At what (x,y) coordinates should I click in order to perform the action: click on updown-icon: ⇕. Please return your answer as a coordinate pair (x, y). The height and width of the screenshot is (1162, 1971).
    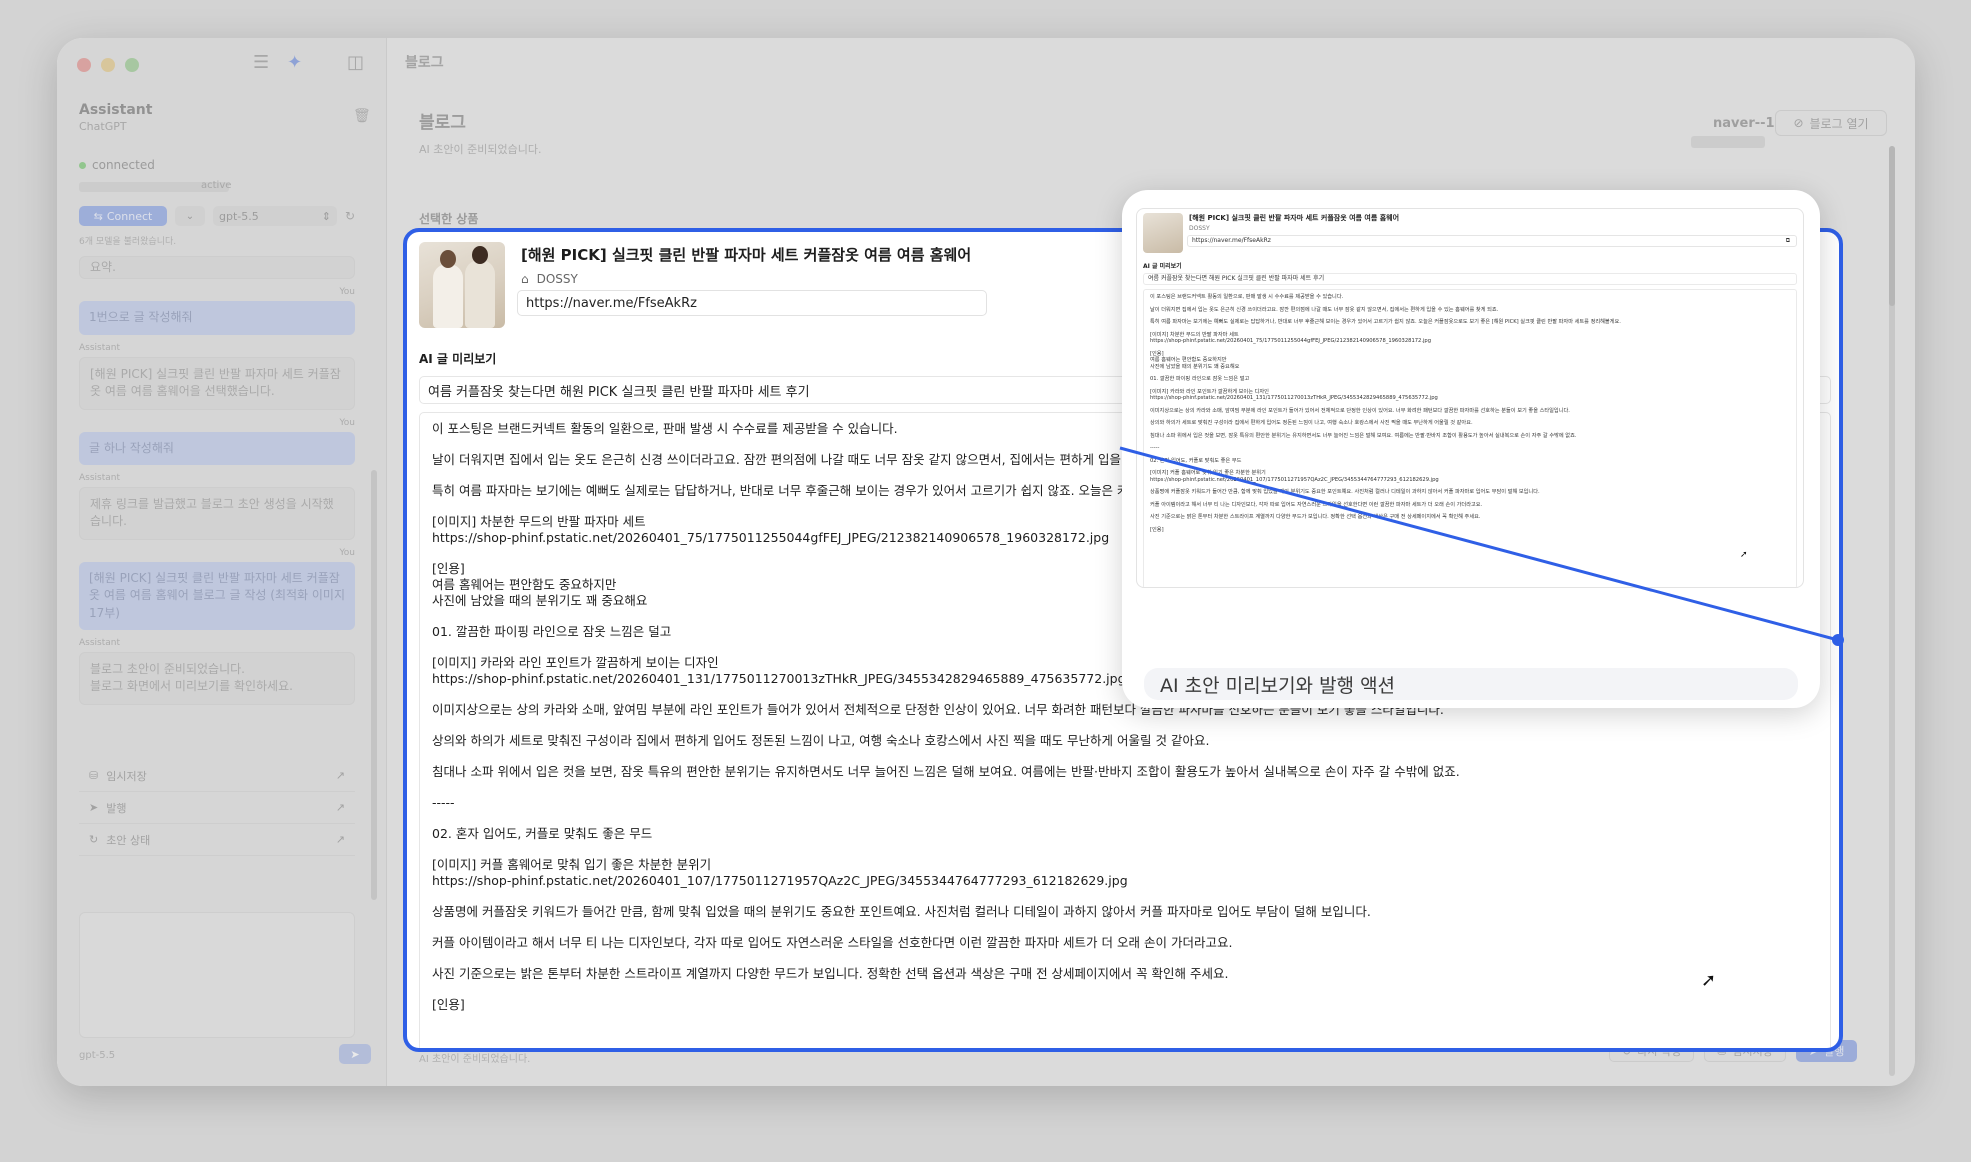
    Looking at the image, I should click on (326, 216).